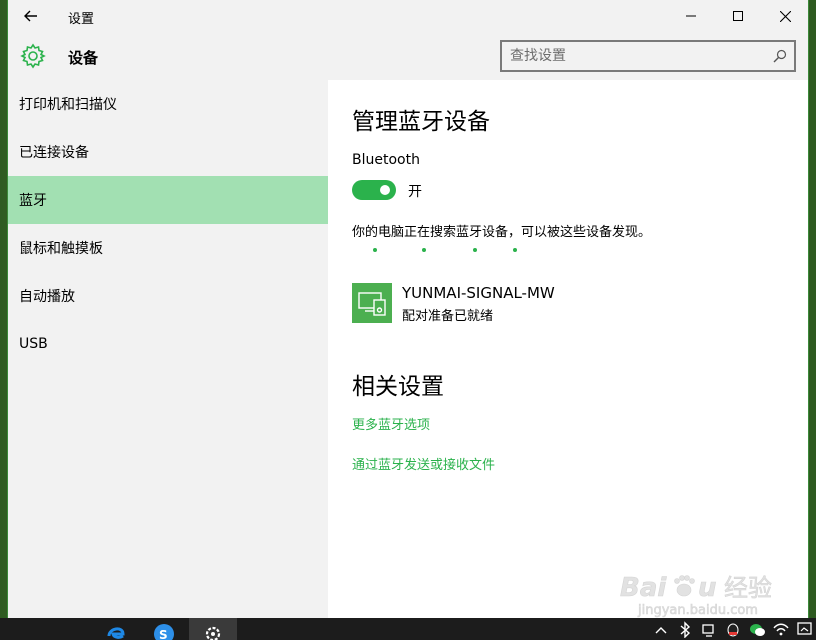 The image size is (816, 640). I want to click on maximize-icon, so click(738, 16).